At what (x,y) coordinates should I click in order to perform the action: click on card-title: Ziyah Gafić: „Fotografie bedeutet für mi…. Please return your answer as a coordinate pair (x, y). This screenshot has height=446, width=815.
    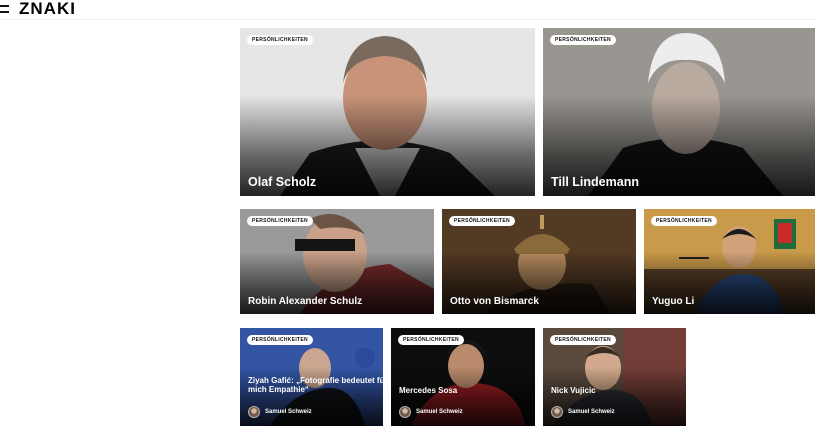
    Looking at the image, I should click on (315, 385).